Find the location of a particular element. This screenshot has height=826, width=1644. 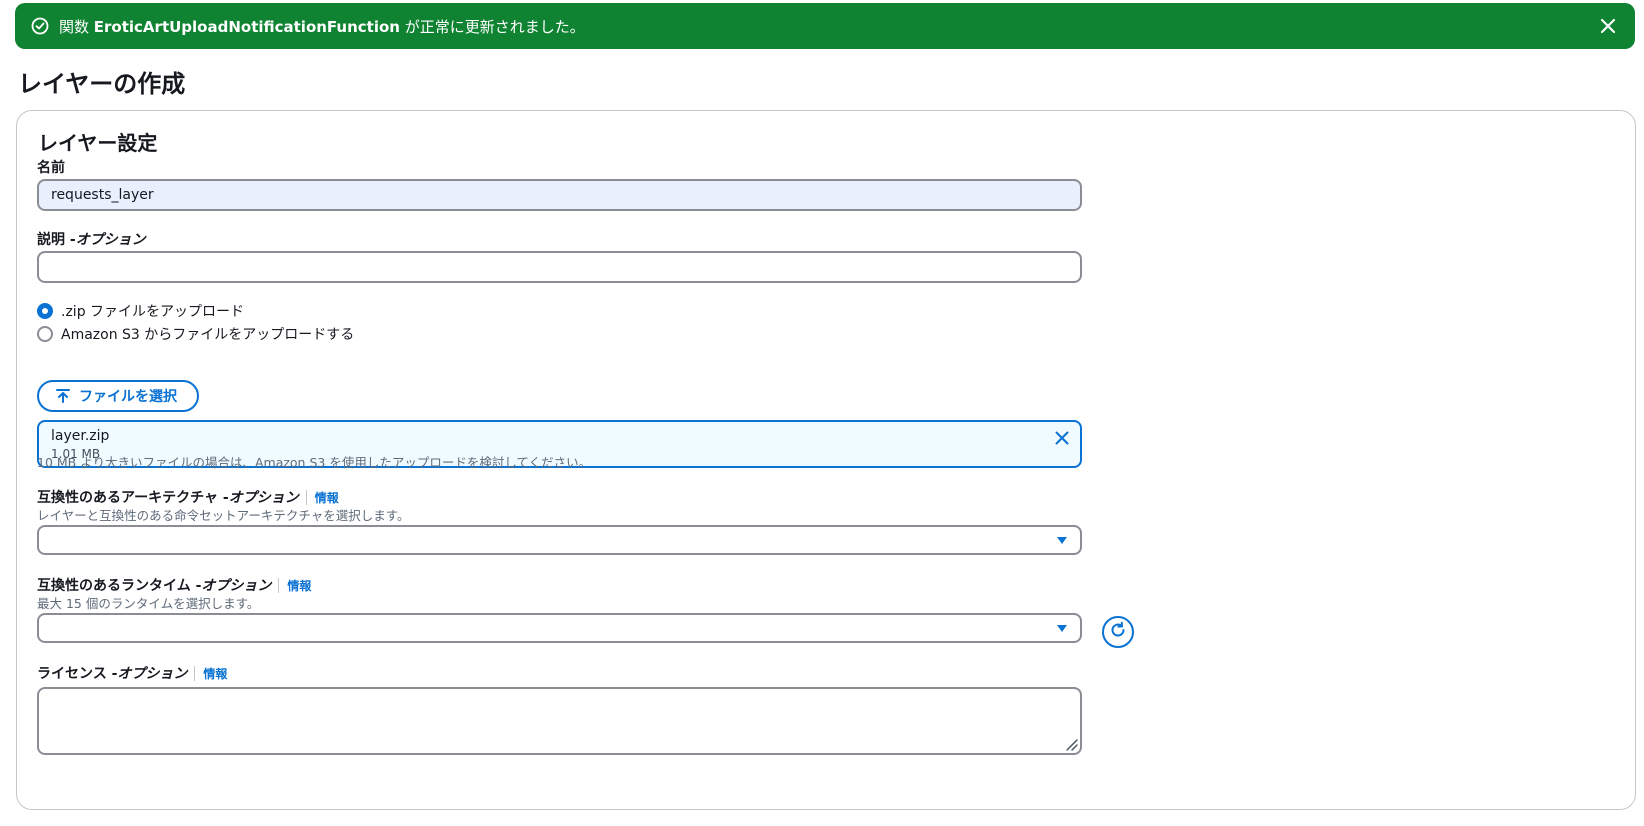

choose-file-button: ファイルを選択 is located at coordinates (118, 396).